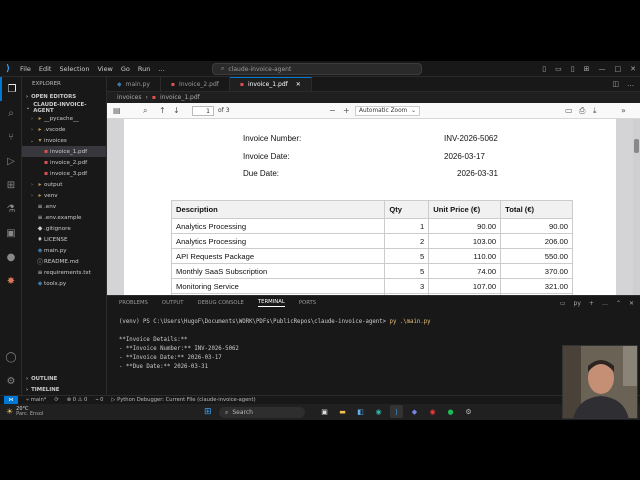  What do you see at coordinates (64, 173) in the screenshot?
I see `tree-item-invoice-3-pdf: ▪ invoice_3.pdf` at bounding box center [64, 173].